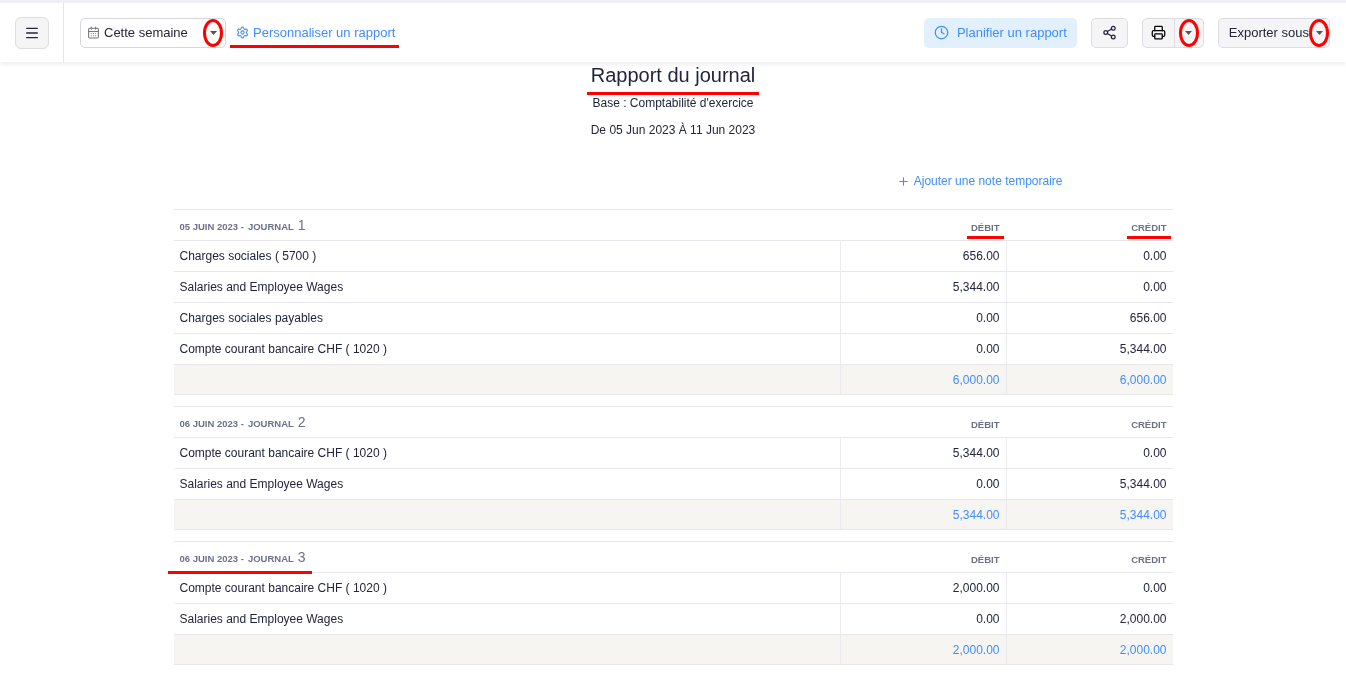  What do you see at coordinates (301, 557) in the screenshot?
I see `journal-number: 3` at bounding box center [301, 557].